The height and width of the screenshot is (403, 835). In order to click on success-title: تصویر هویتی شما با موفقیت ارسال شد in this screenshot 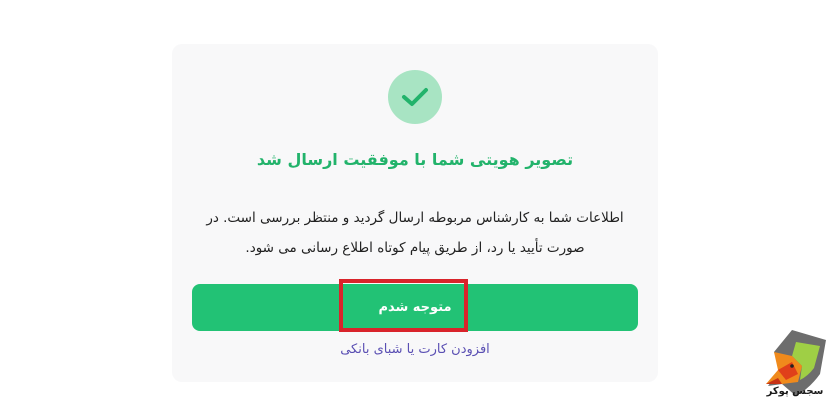, I will do `click(415, 159)`.